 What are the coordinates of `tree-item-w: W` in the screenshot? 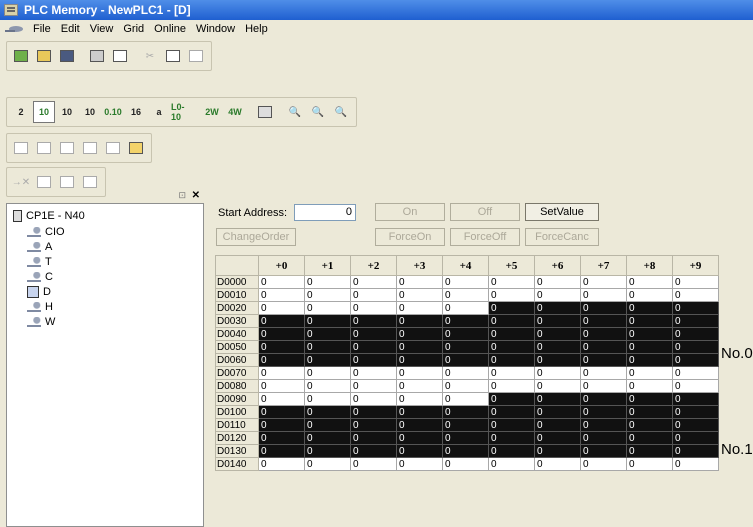 It's located at (41, 322).